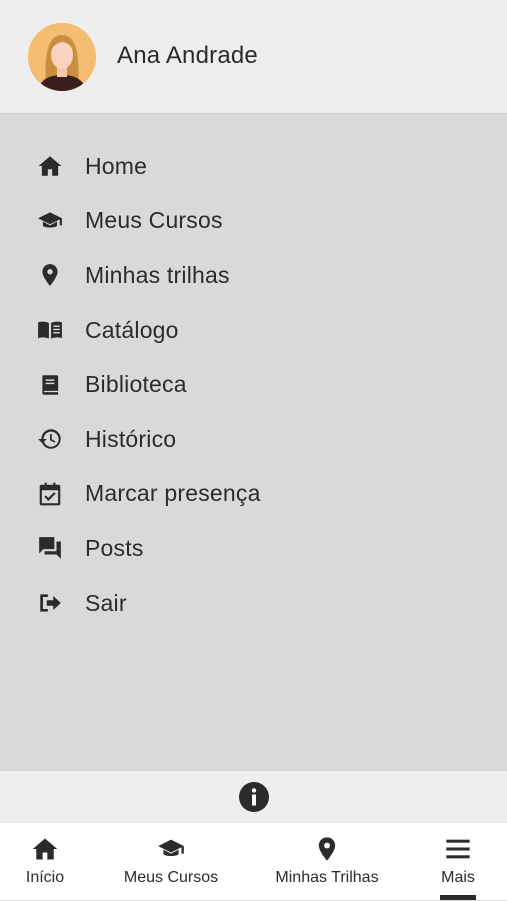 This screenshot has width=507, height=901. Describe the element at coordinates (136, 384) in the screenshot. I see `menu-item-label: Biblioteca` at that location.